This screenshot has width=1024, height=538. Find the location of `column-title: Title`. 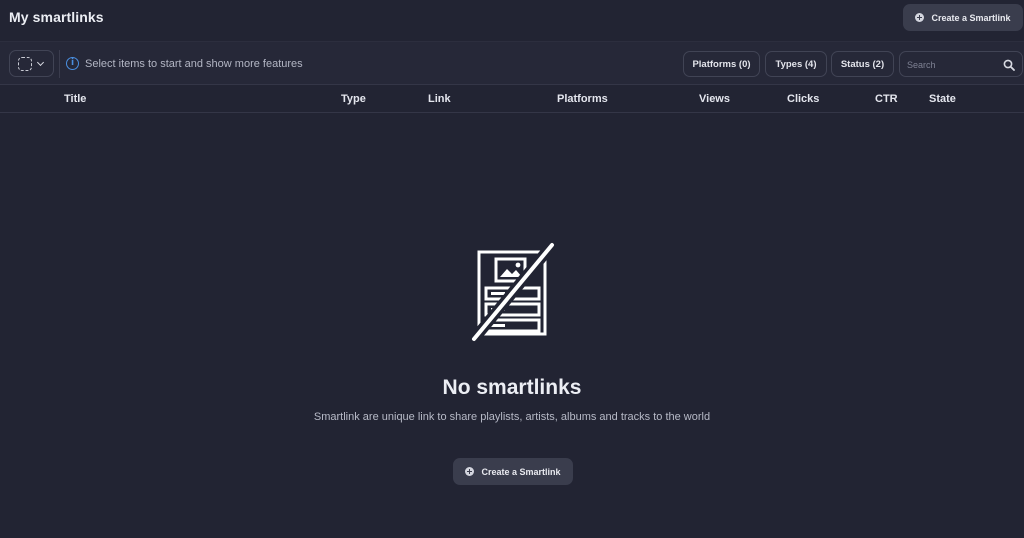

column-title: Title is located at coordinates (75, 99).